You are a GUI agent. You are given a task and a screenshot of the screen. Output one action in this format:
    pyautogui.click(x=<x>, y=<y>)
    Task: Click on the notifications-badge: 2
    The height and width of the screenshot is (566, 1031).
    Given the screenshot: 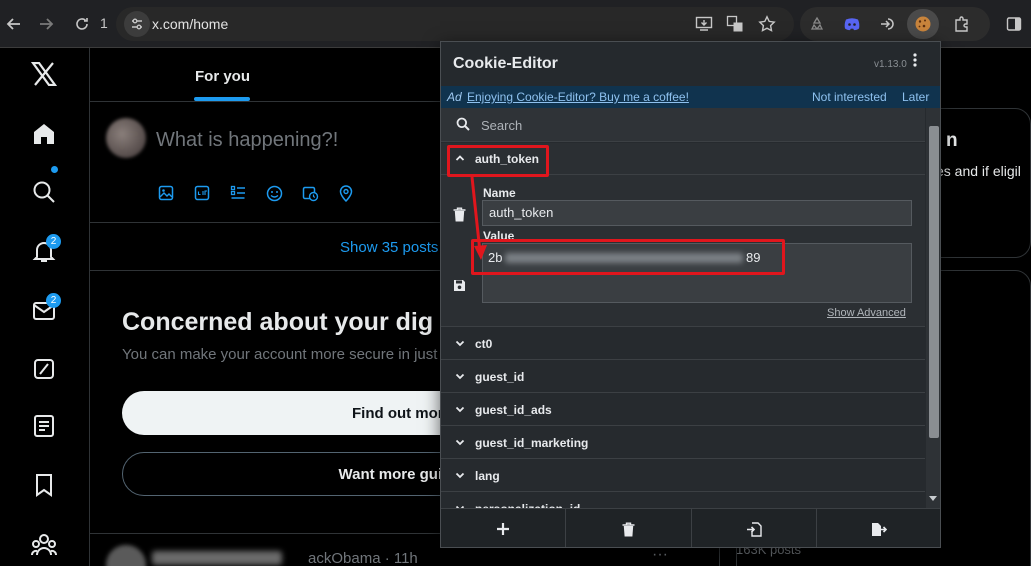 What is the action you would take?
    pyautogui.click(x=53, y=241)
    